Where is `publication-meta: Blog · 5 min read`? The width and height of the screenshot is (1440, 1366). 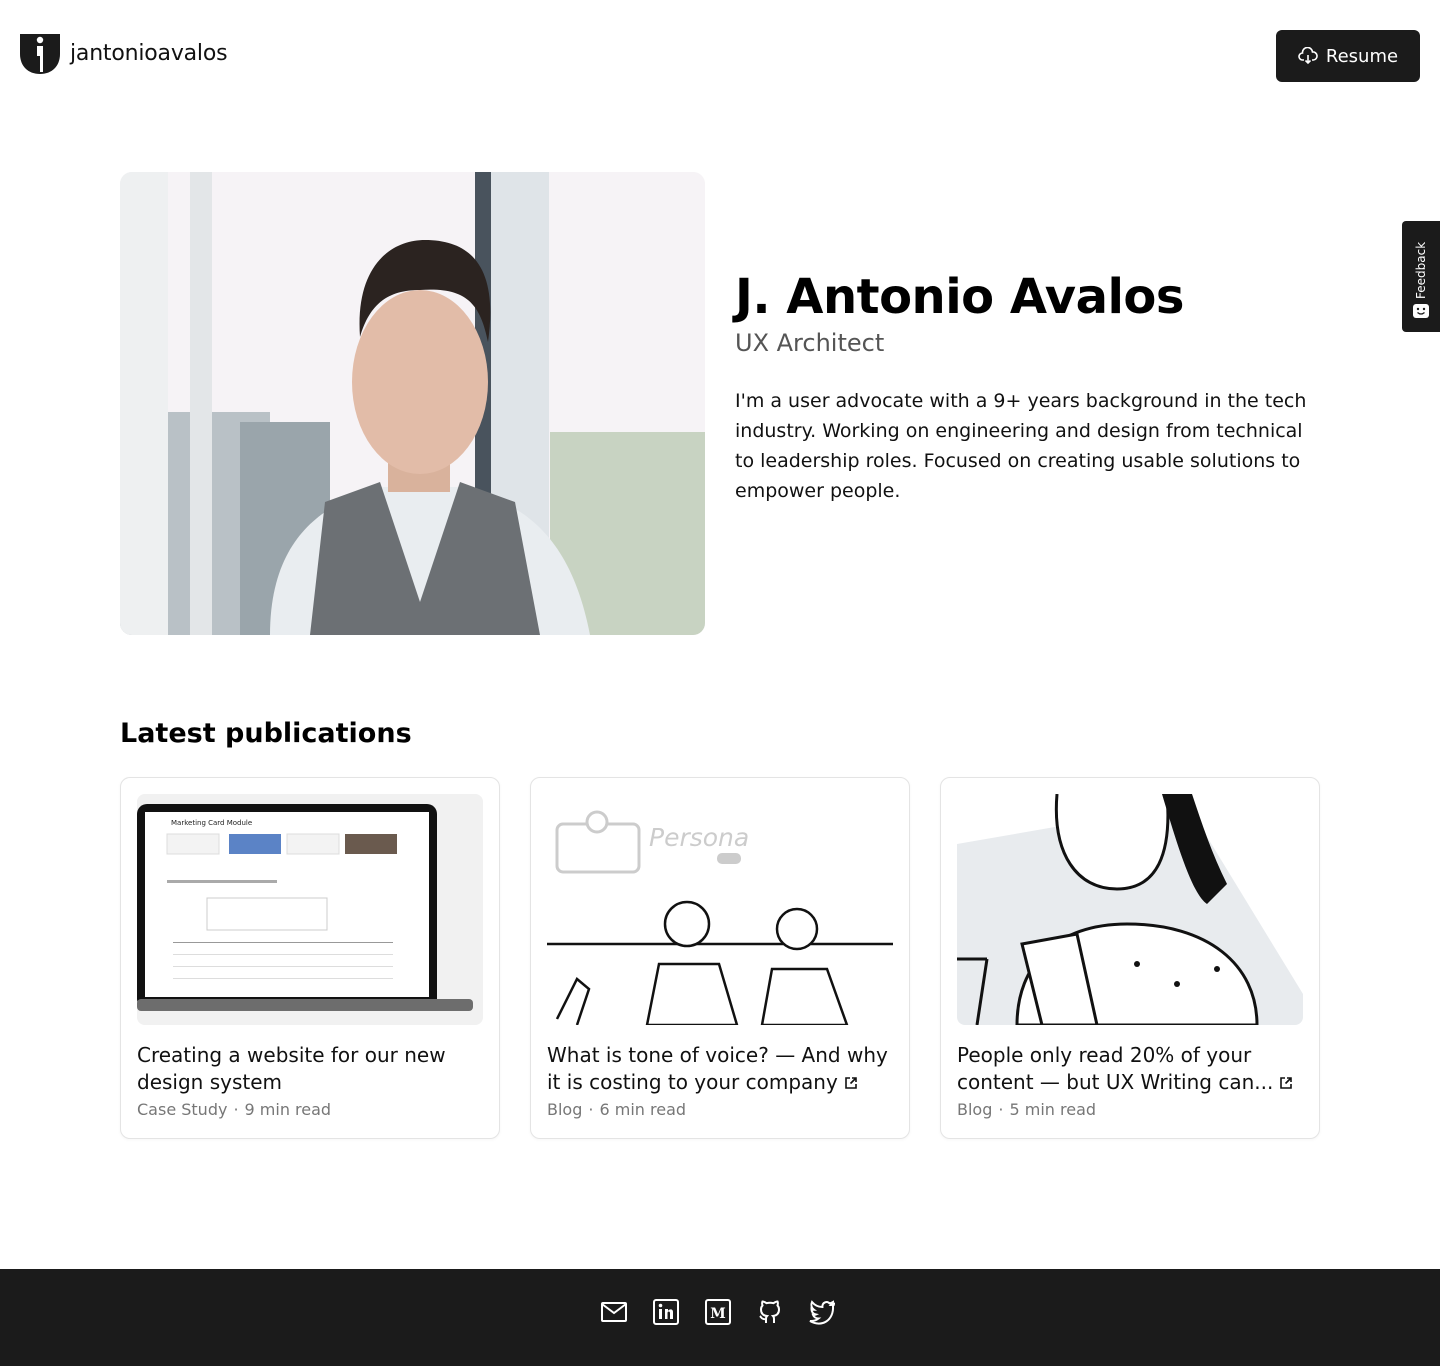 publication-meta: Blog · 5 min read is located at coordinates (1026, 1109).